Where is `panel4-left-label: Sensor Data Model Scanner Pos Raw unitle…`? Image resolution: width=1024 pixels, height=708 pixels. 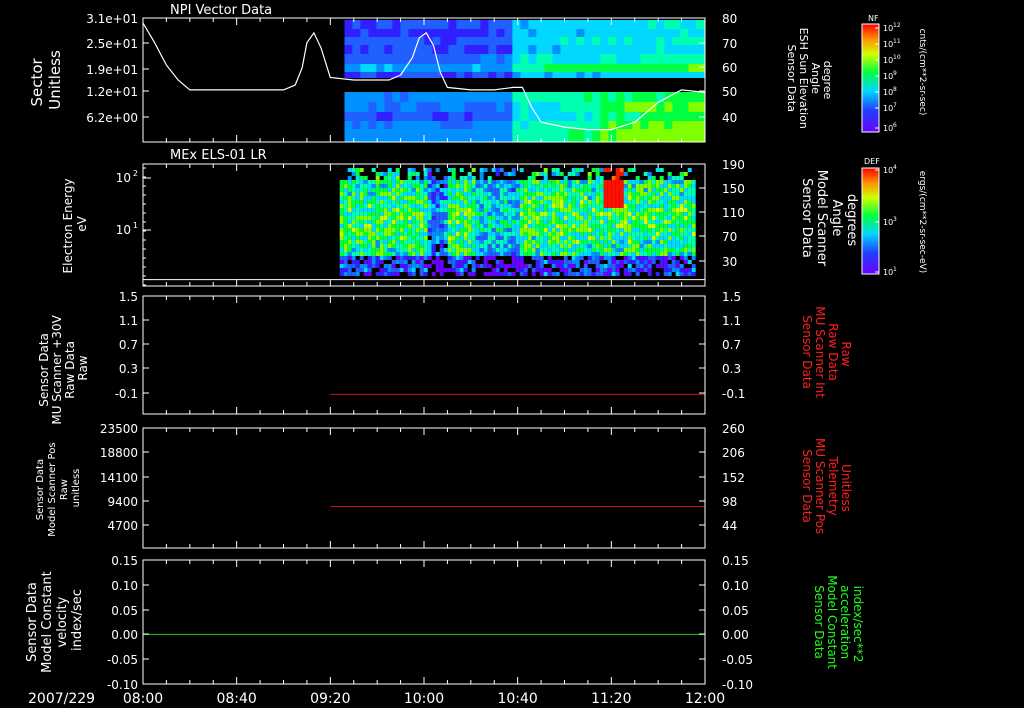 panel4-left-label: Sensor Data Model Scanner Pos Raw unitle… is located at coordinates (58, 487).